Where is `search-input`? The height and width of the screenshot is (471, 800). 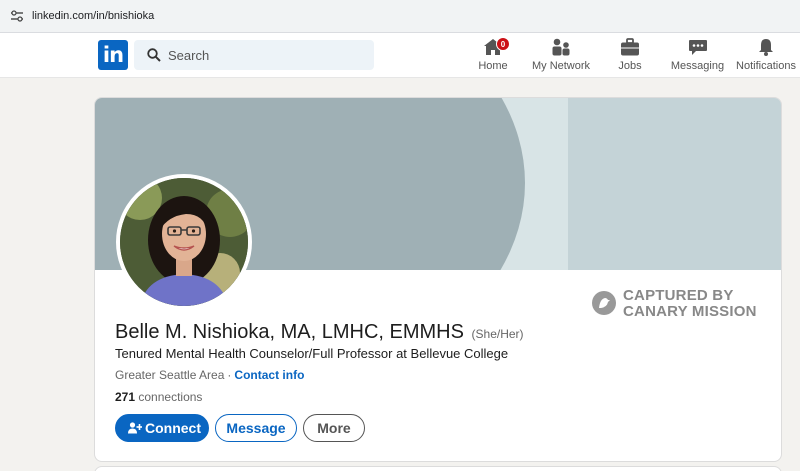
search-input is located at coordinates (268, 55).